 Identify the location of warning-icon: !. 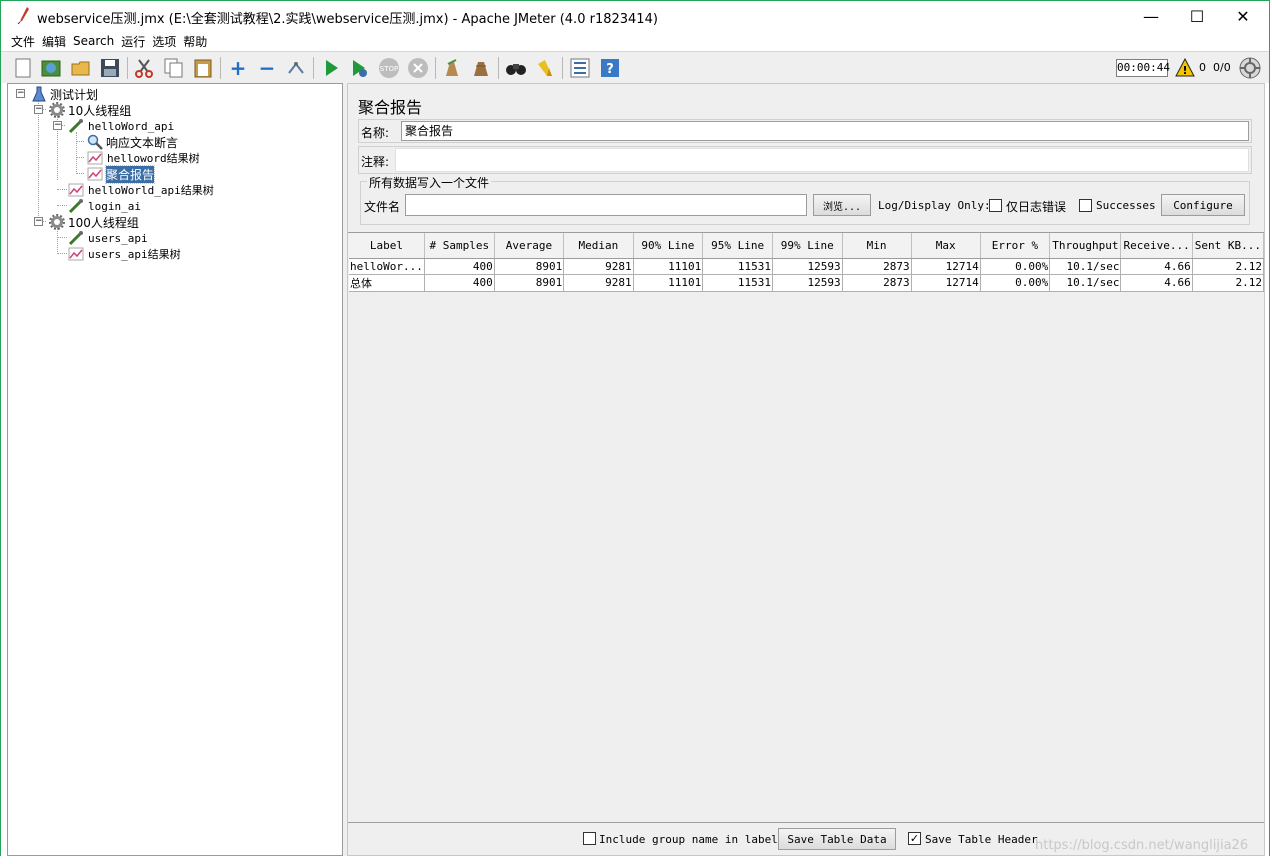
(1185, 67).